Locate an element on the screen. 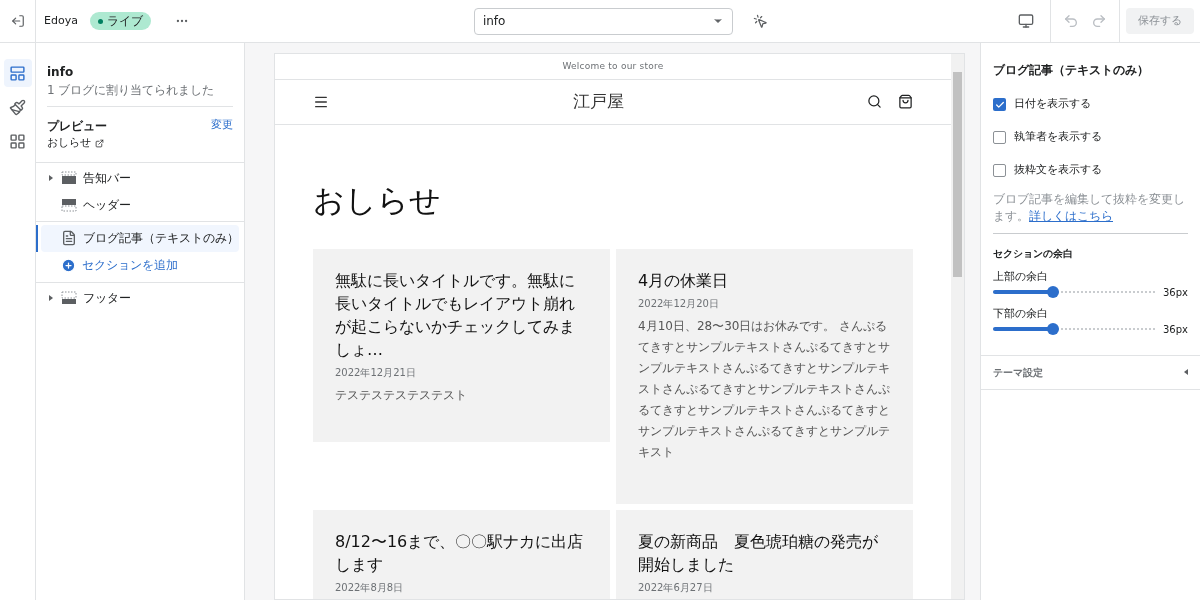 This screenshot has width=1200, height=600. announcement-bar: Welcome to our store is located at coordinates (613, 67).